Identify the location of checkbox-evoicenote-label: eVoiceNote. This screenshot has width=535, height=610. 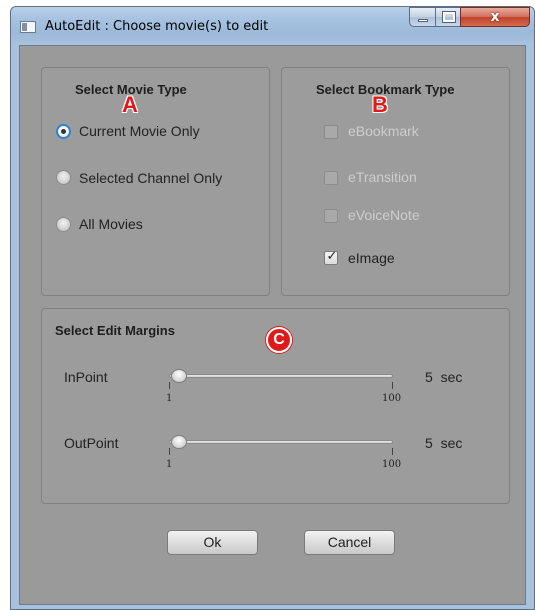
(384, 215).